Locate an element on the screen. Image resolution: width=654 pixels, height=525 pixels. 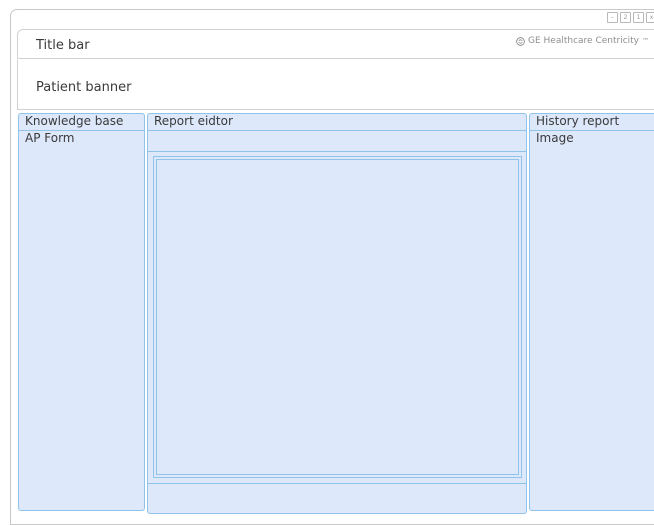
history-report-header: History report is located at coordinates (592, 122).